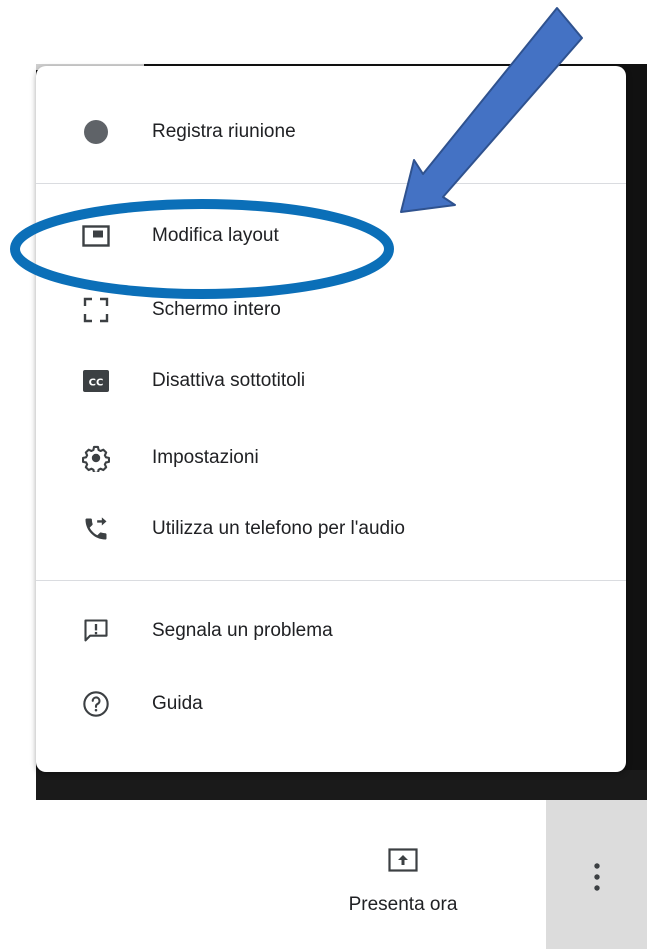  What do you see at coordinates (216, 309) in the screenshot?
I see `menu-item-label: Schermo intero` at bounding box center [216, 309].